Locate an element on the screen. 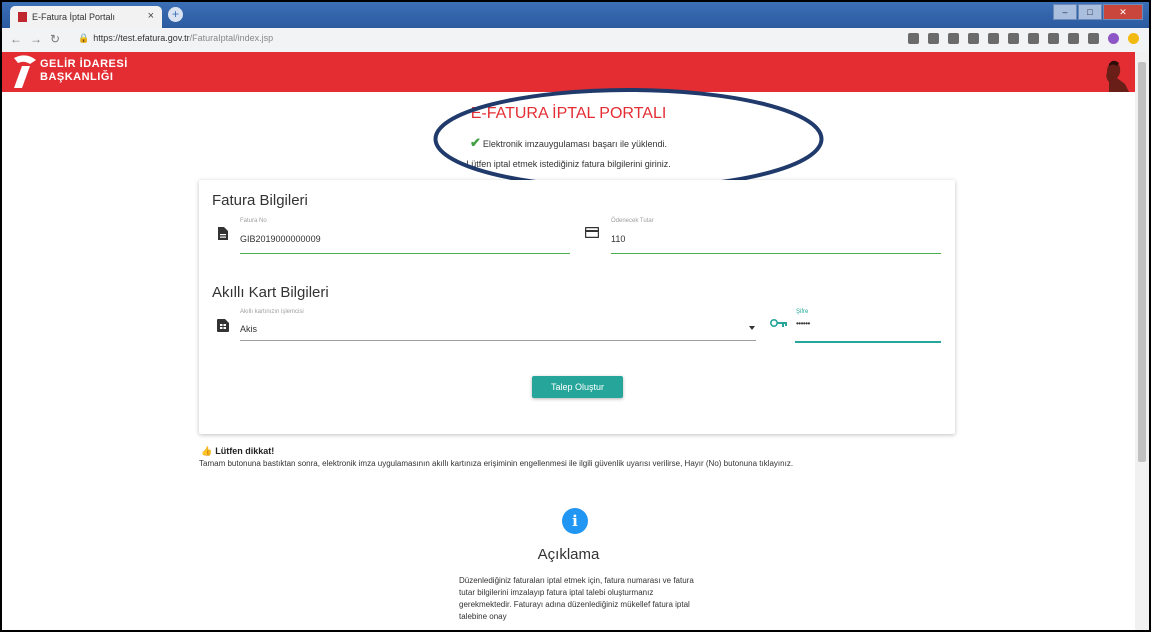  back-arrow-icon: ← is located at coordinates (16, 39).